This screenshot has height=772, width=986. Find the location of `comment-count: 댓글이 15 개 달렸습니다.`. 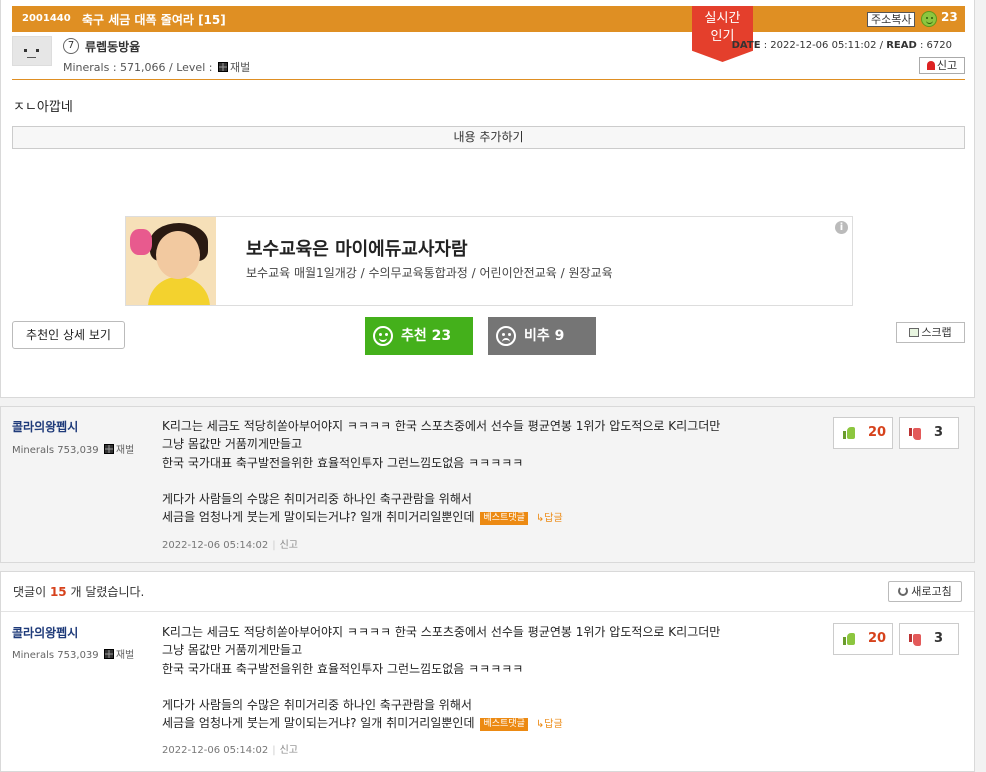

comment-count: 댓글이 15 개 달렸습니다. is located at coordinates (78, 591).